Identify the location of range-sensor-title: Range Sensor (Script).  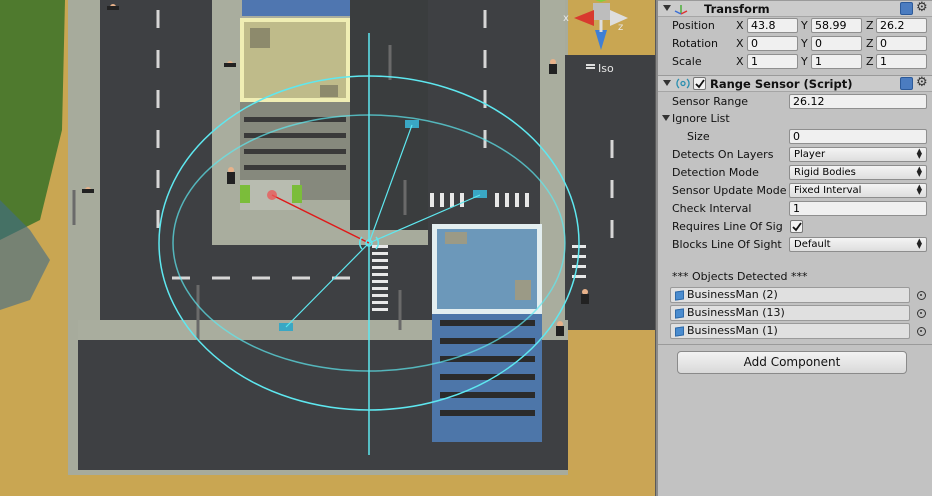
(781, 84).